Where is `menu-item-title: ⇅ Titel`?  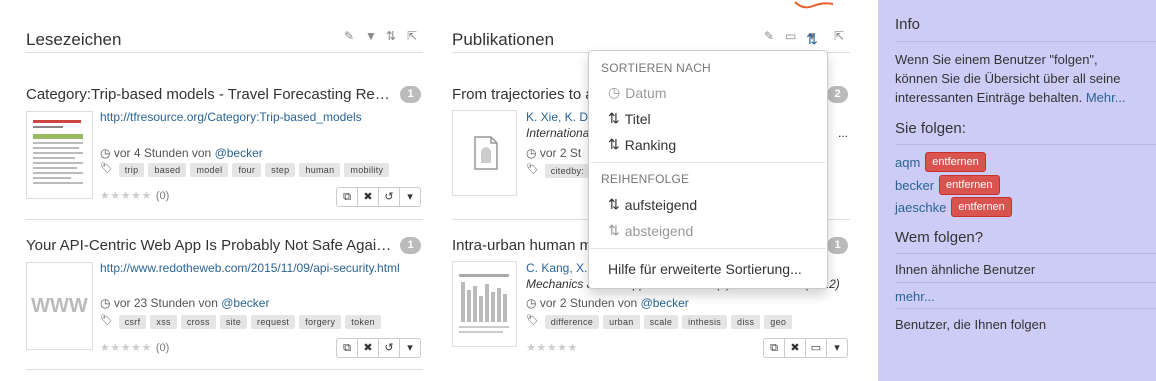
menu-item-title: ⇅ Titel is located at coordinates (717, 118).